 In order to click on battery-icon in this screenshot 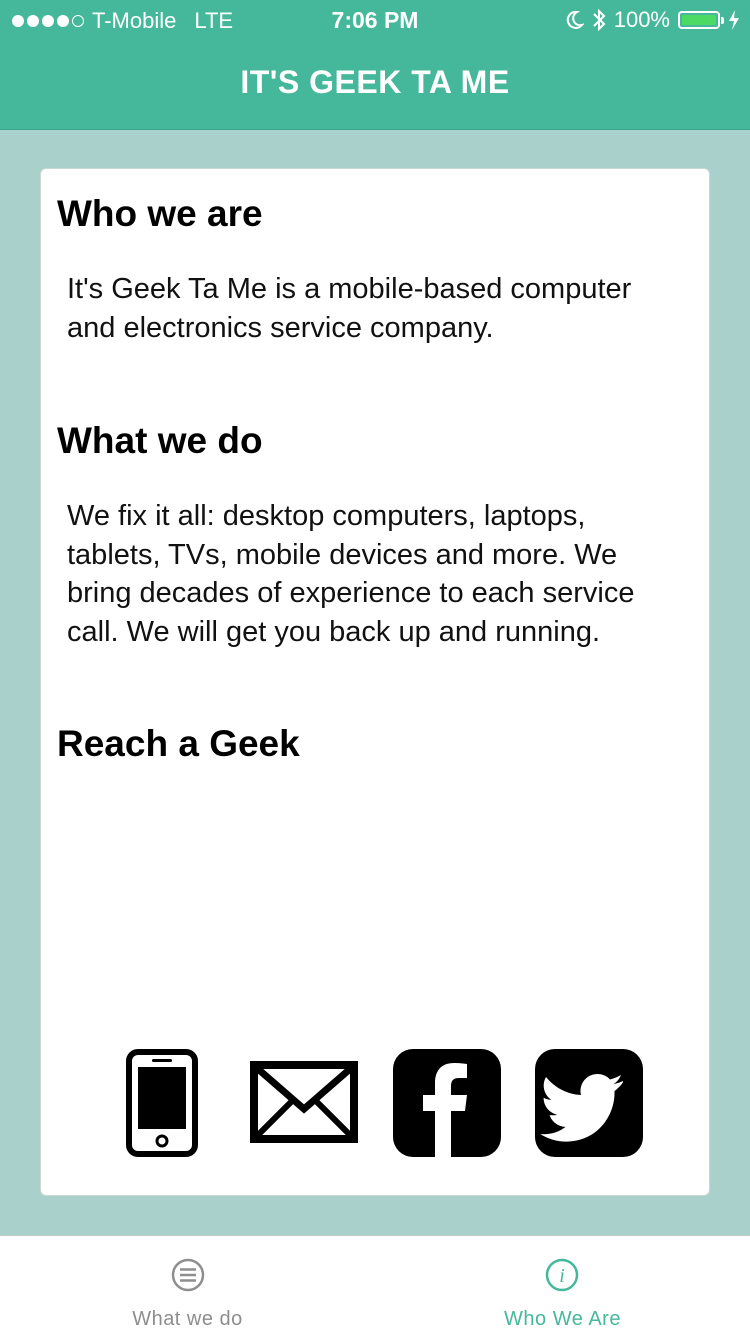, I will do `click(701, 20)`.